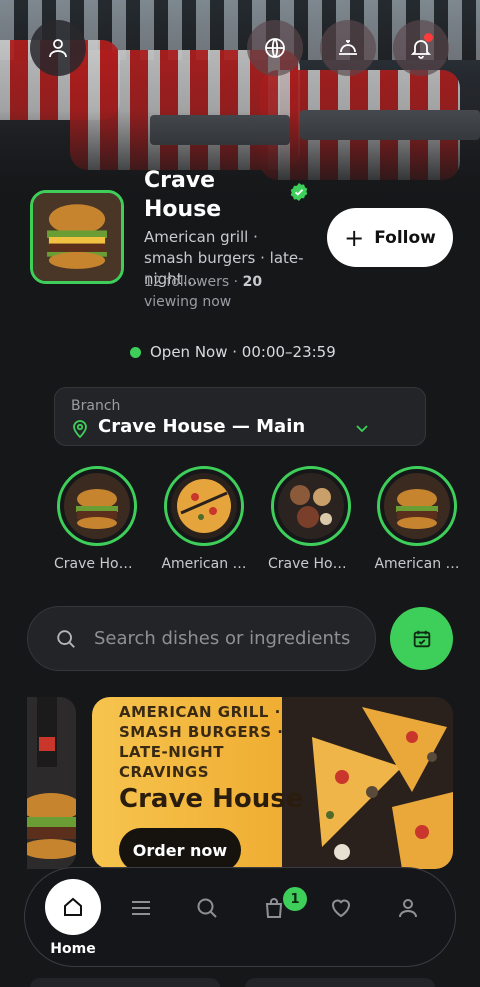 This screenshot has height=987, width=480. What do you see at coordinates (180, 848) in the screenshot?
I see `order-now-button: Order now` at bounding box center [180, 848].